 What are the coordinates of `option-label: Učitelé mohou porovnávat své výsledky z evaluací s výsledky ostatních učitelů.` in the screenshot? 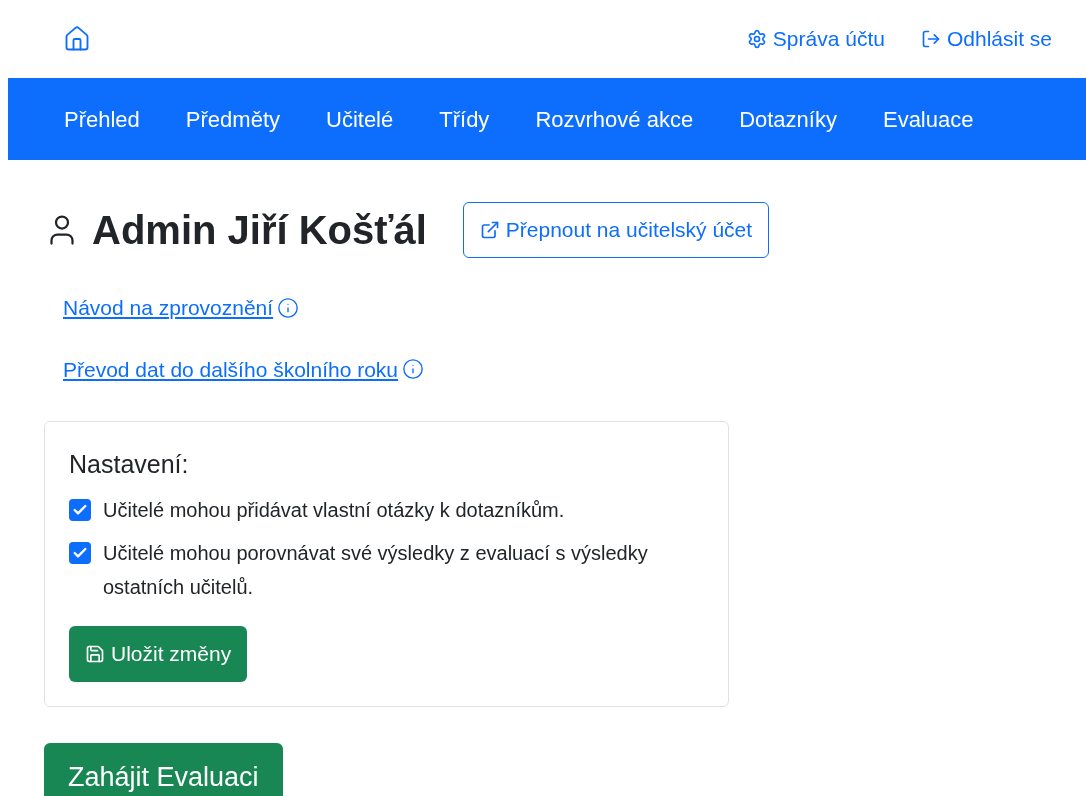 It's located at (376, 570).